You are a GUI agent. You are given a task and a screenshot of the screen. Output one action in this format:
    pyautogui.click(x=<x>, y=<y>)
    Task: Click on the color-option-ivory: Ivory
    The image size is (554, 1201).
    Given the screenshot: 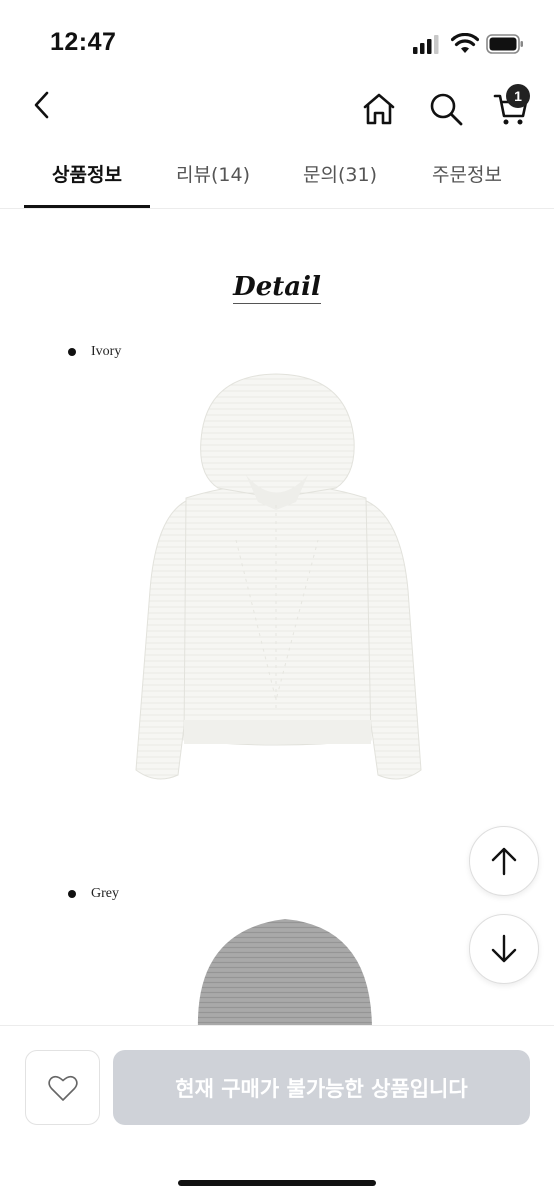 What is the action you would take?
    pyautogui.click(x=94, y=352)
    